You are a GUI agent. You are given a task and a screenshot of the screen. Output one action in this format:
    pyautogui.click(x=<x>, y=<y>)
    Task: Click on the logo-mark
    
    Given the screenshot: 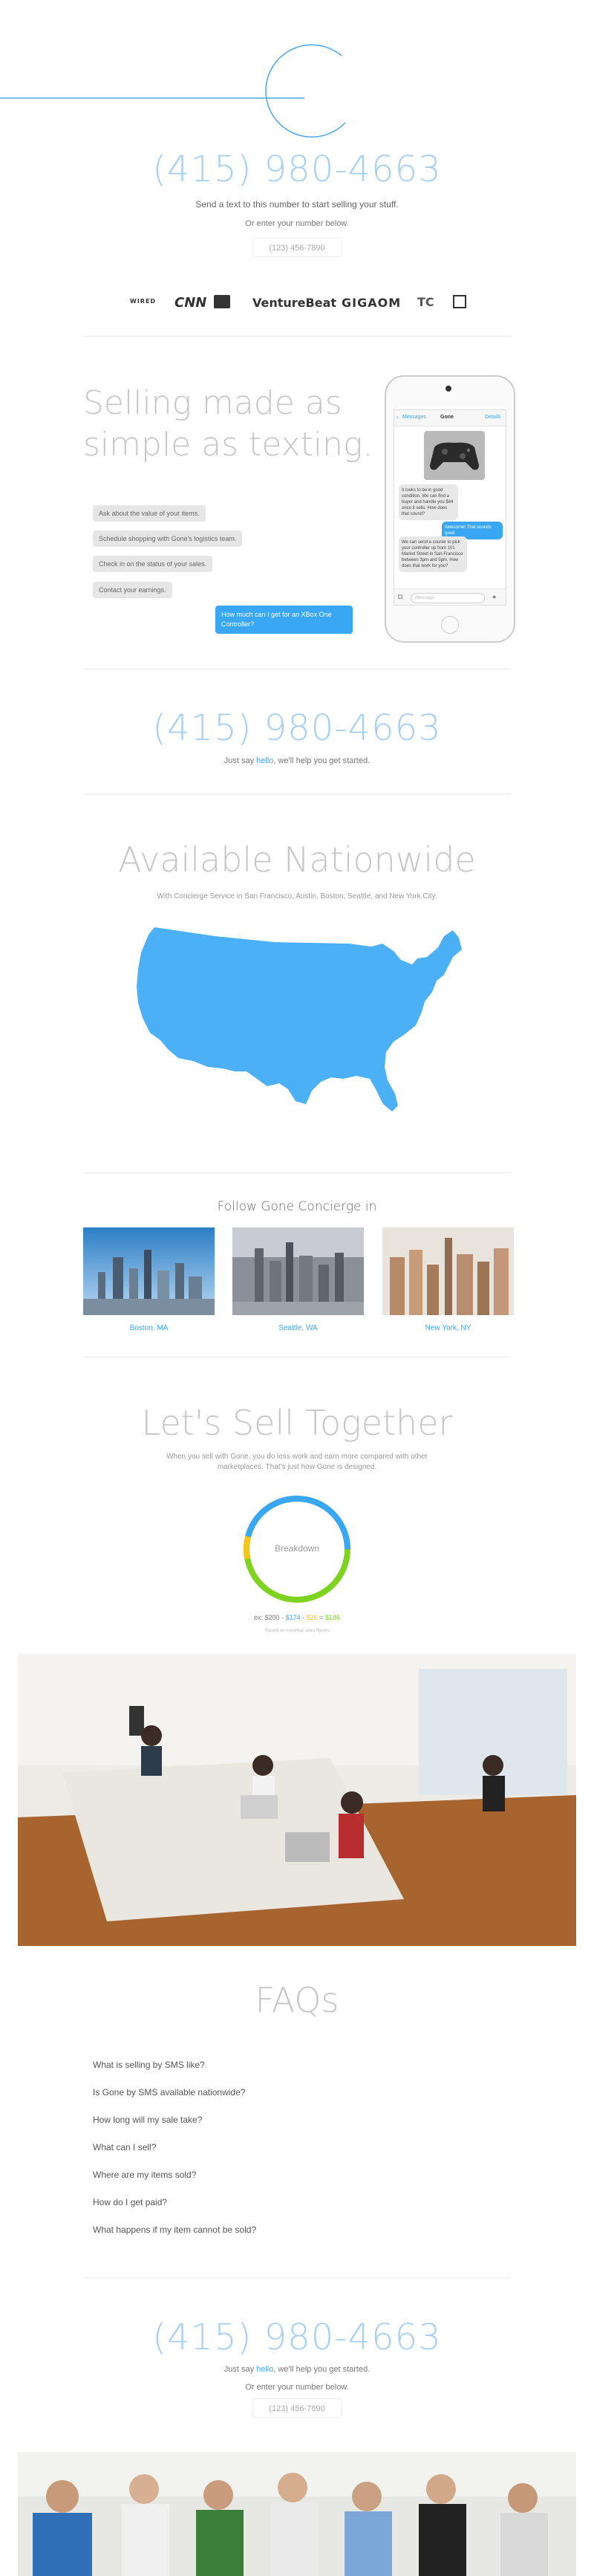 What is the action you would take?
    pyautogui.click(x=173, y=91)
    